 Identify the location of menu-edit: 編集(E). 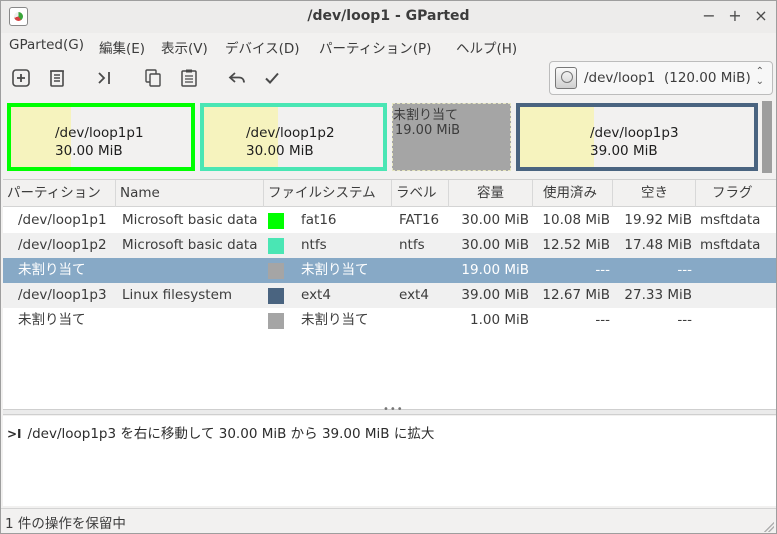
(122, 47).